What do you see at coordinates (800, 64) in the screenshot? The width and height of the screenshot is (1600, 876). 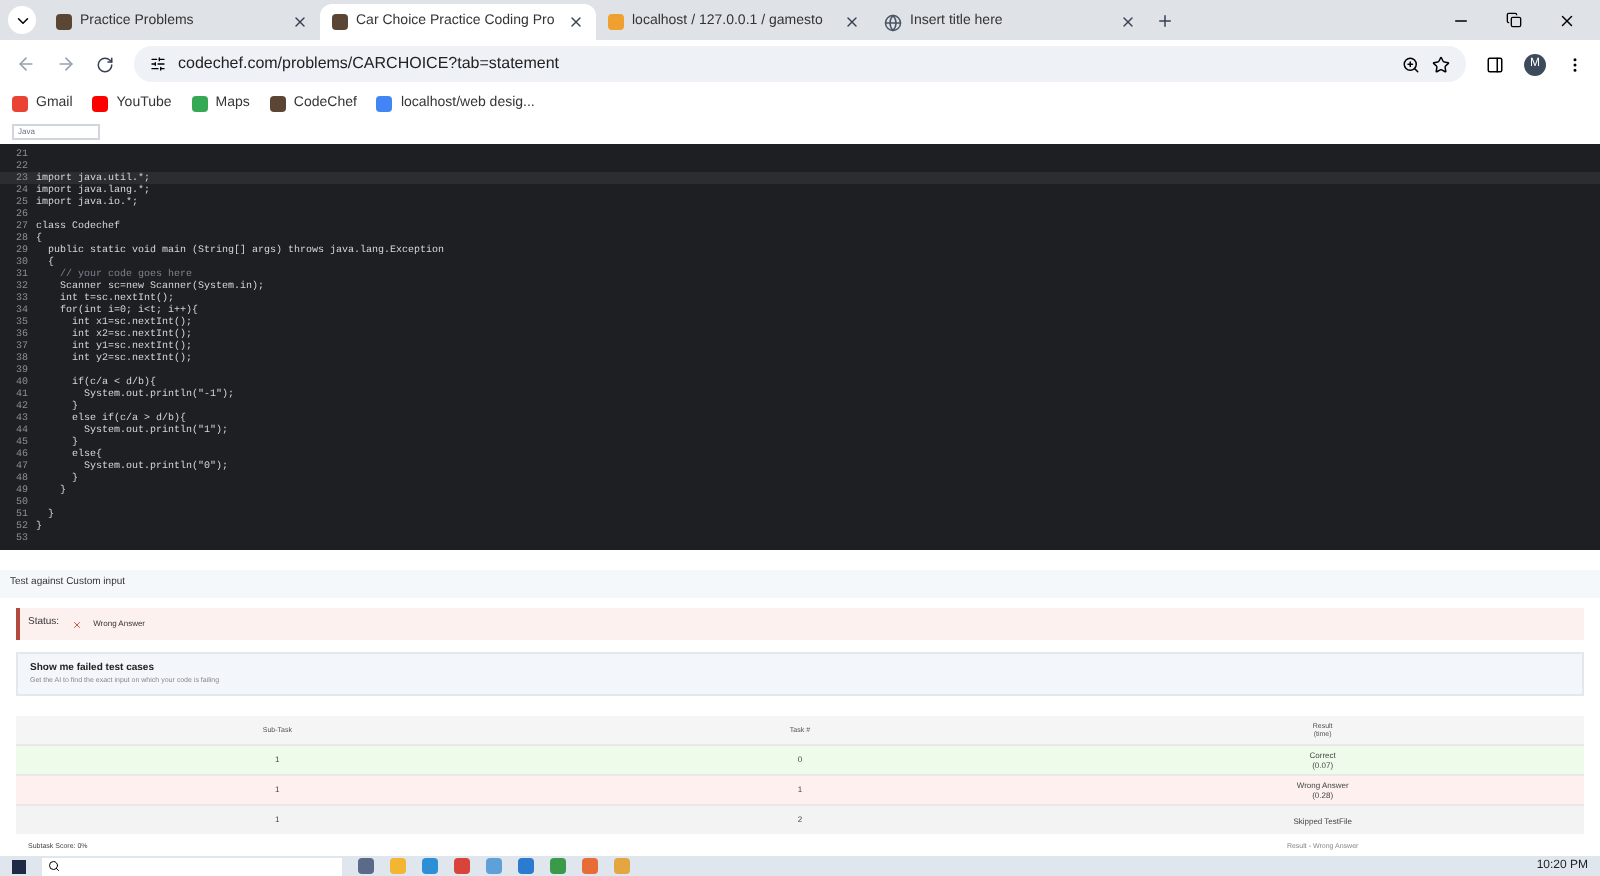 I see `address-bar: codechef.com/problems/CARCHOICE?tab=statement` at bounding box center [800, 64].